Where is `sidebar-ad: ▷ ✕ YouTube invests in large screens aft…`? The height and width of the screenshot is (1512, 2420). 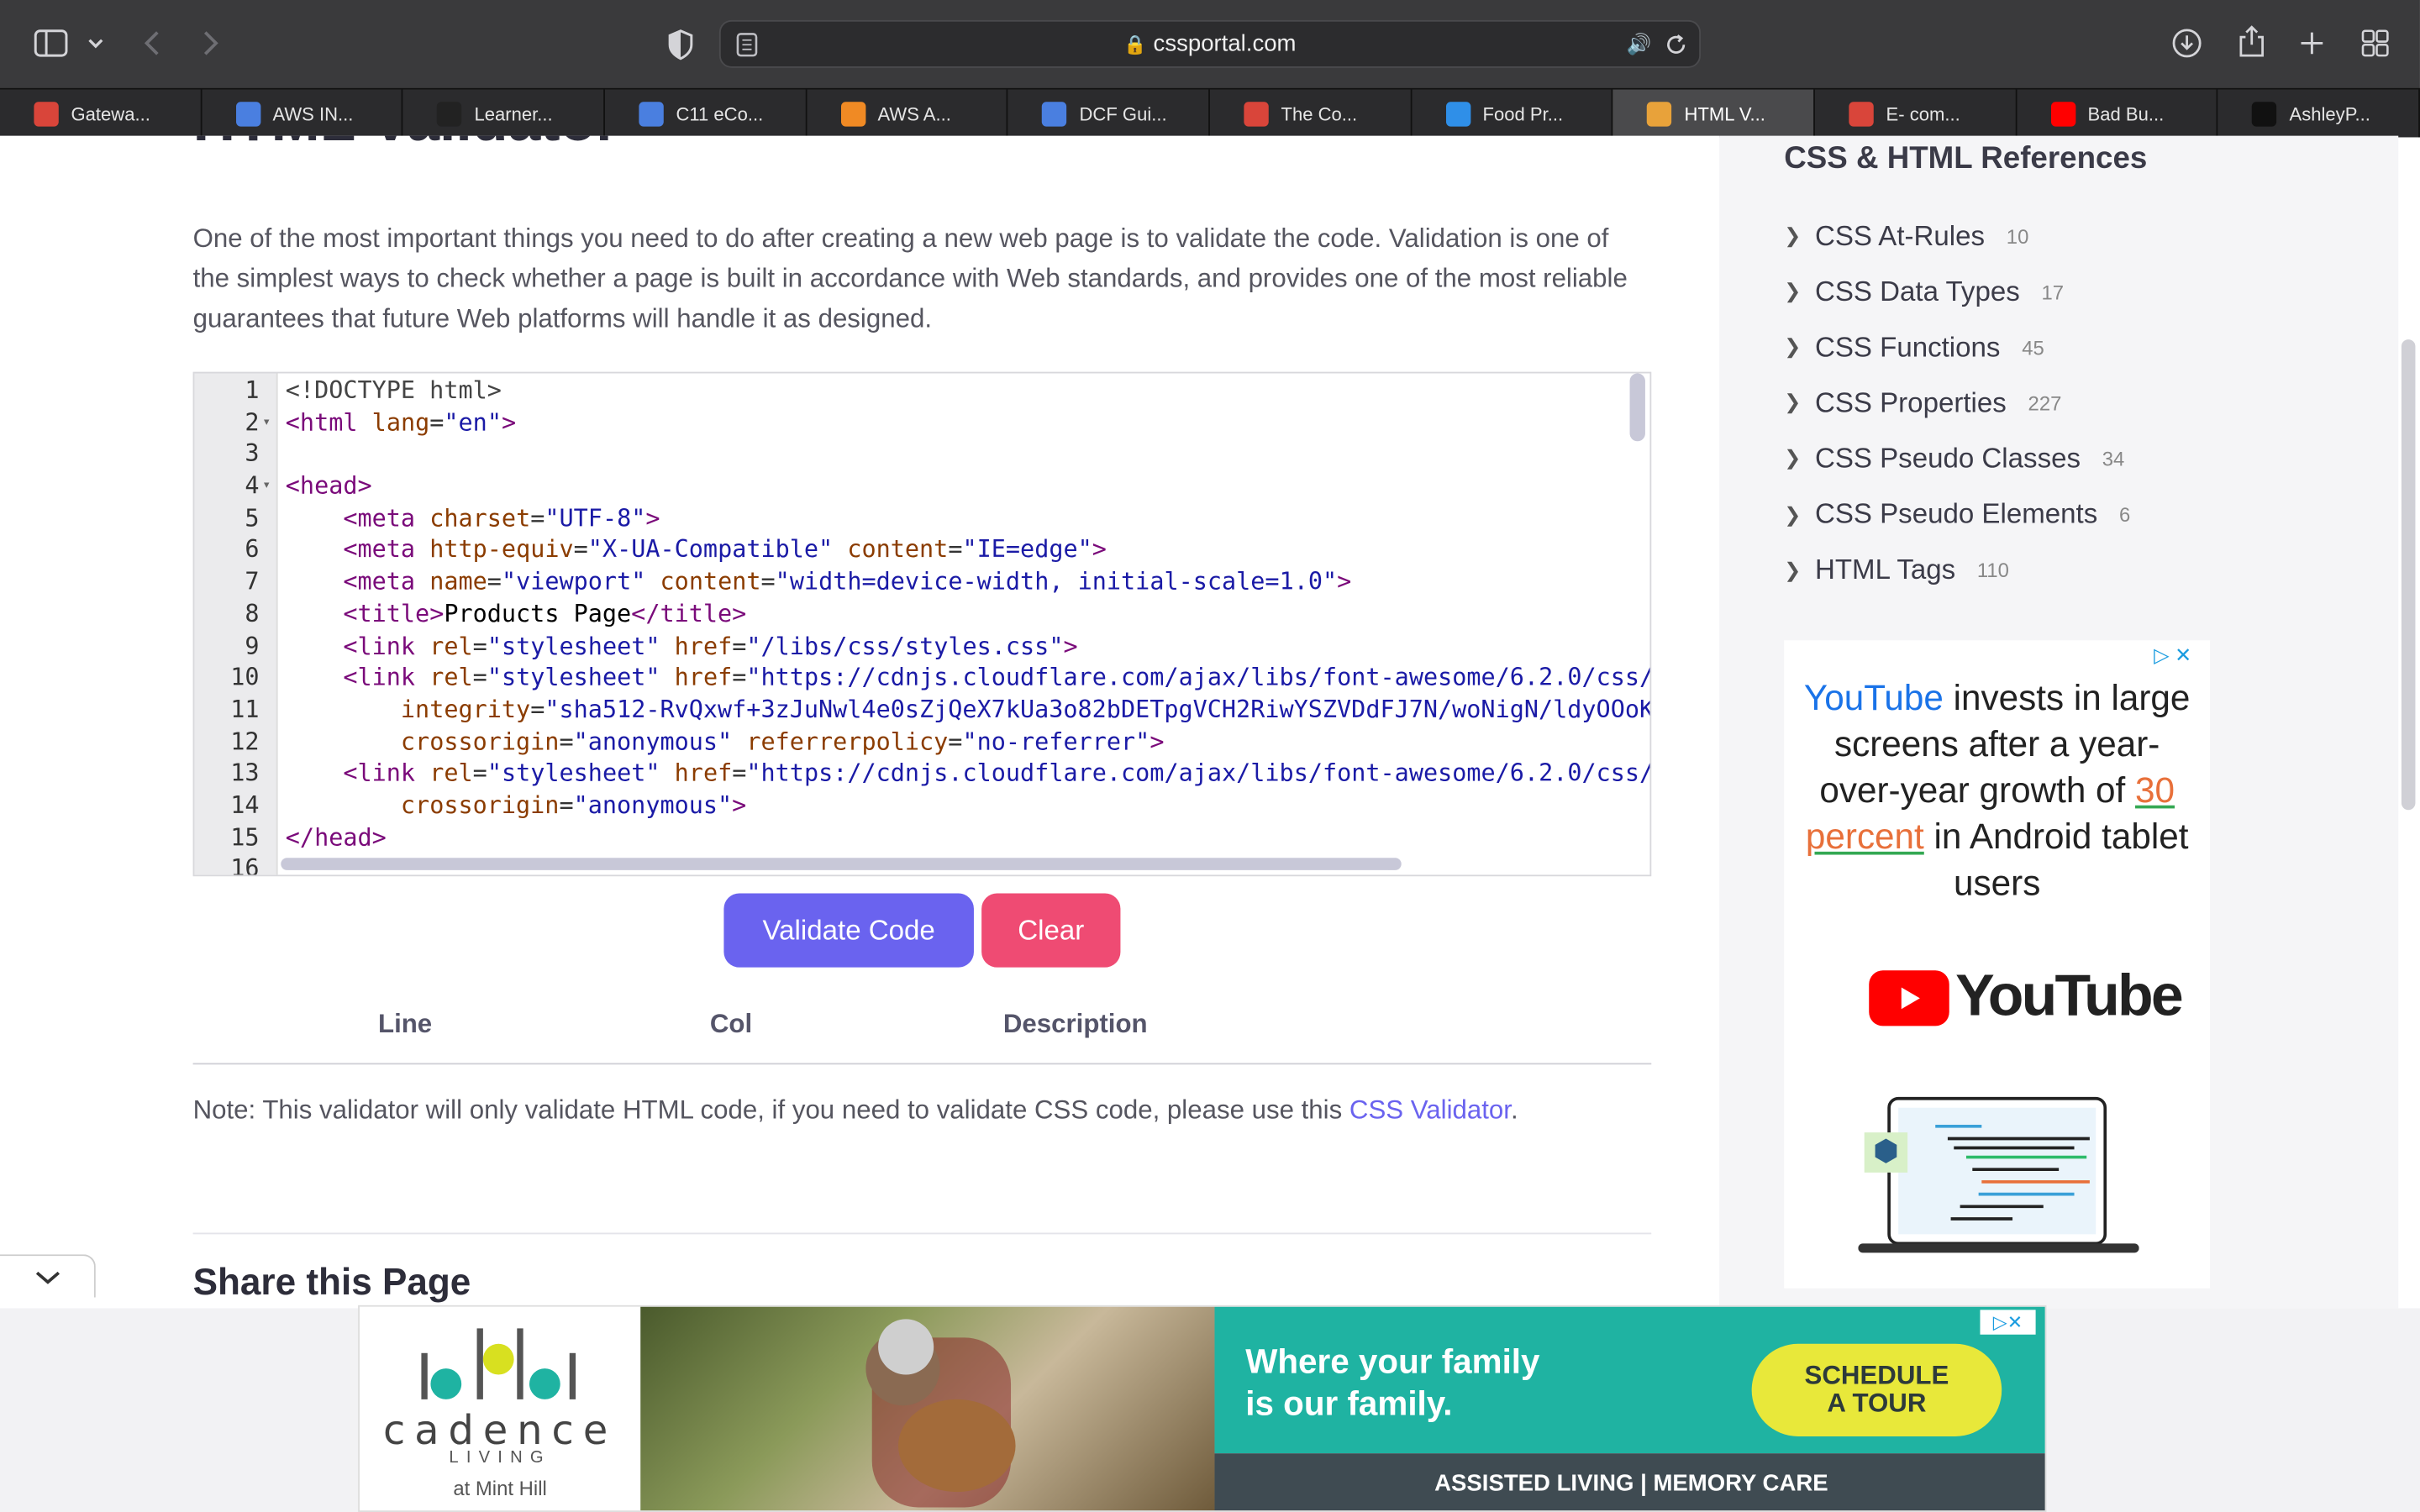
sidebar-ad: ▷ ✕ YouTube invests in large screens aft… is located at coordinates (1997, 964).